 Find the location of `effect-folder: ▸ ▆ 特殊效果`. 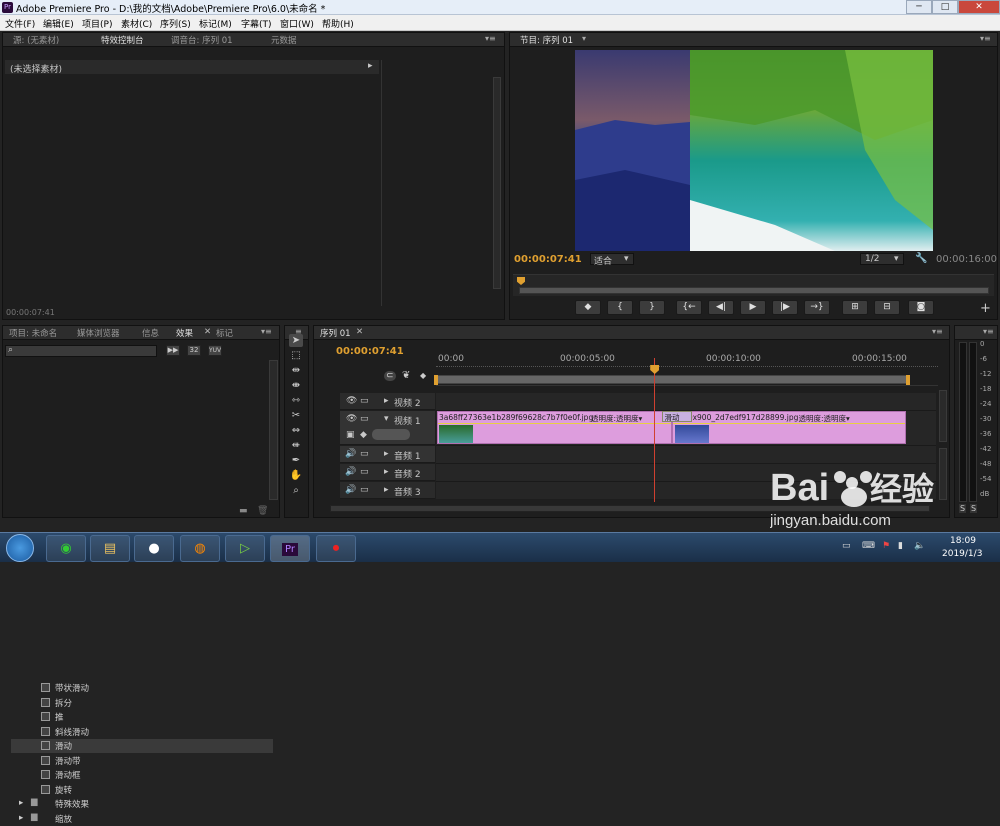

effect-folder: ▸ ▆ 特殊效果 is located at coordinates (142, 804).